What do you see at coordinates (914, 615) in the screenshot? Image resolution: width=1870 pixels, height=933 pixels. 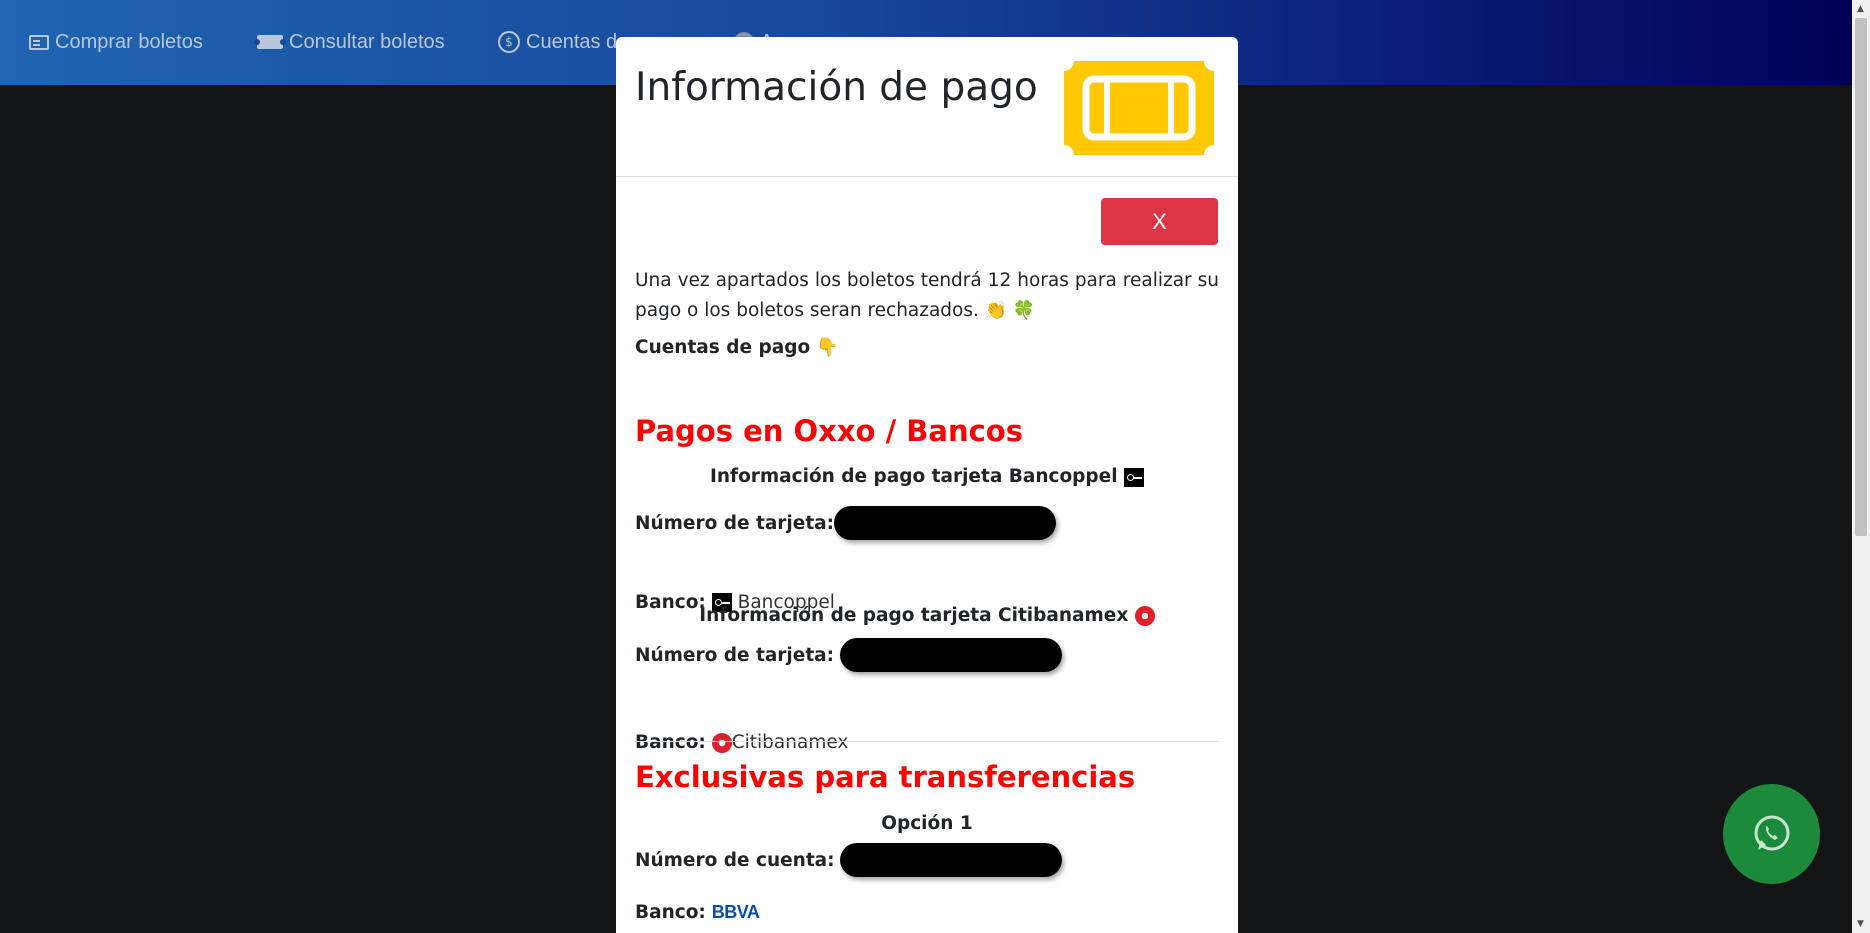 I see `citibanamex-heading-text: Información de pago tarjeta Citibanamex` at bounding box center [914, 615].